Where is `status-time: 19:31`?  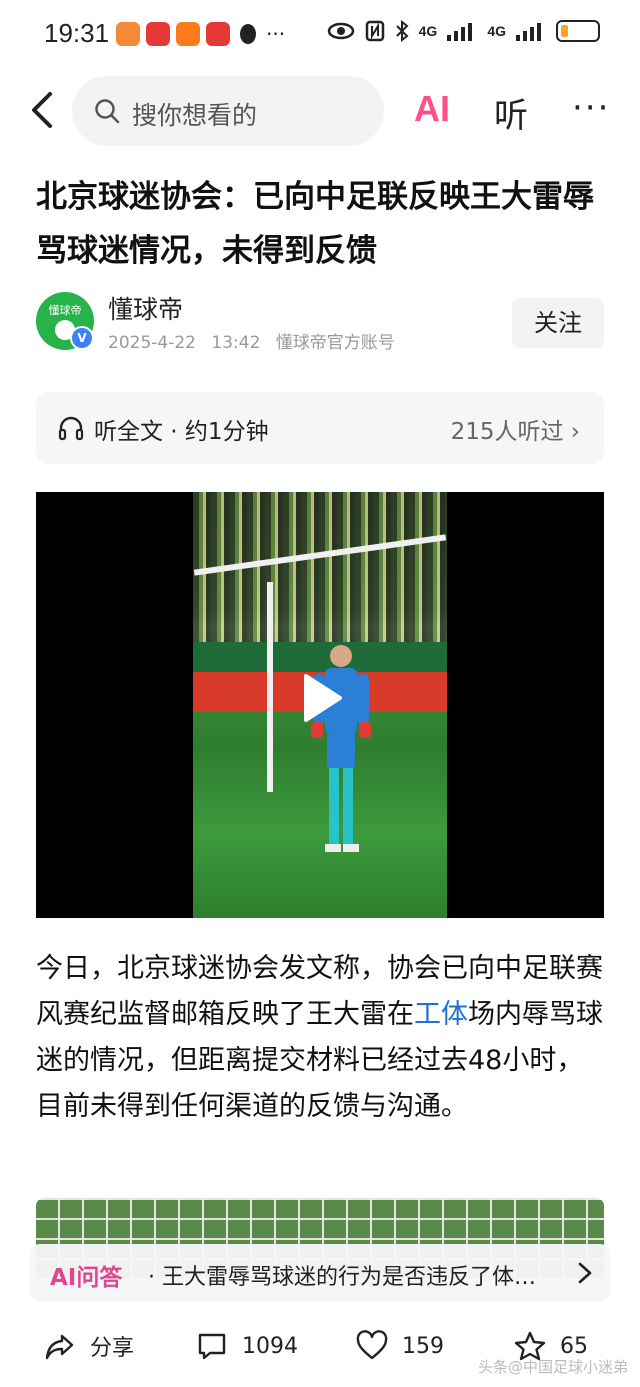 status-time: 19:31 is located at coordinates (77, 33).